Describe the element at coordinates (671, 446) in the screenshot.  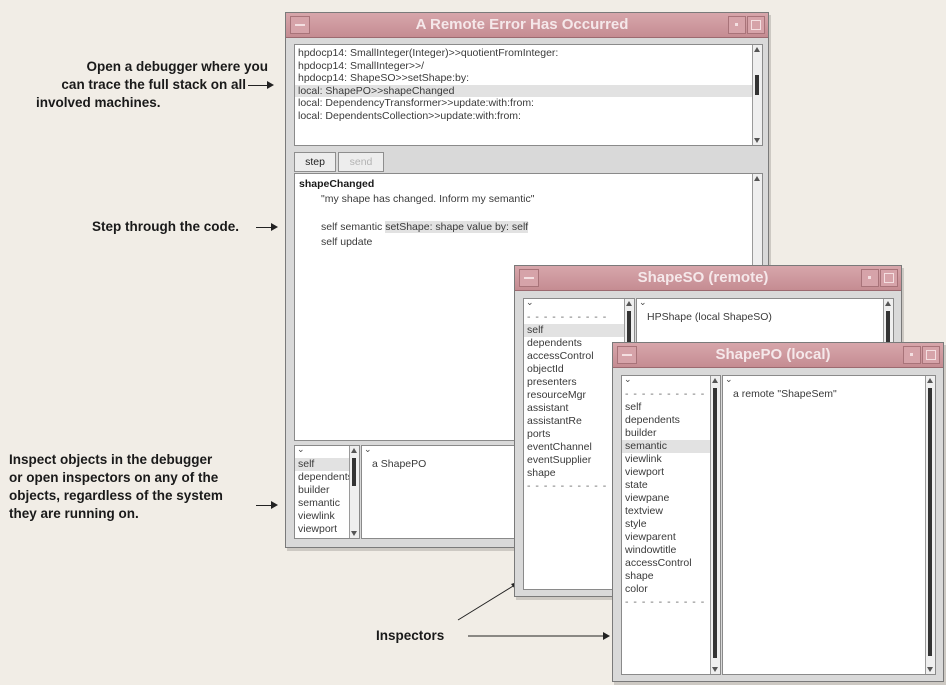
I see `var-item-selected: semantic` at that location.